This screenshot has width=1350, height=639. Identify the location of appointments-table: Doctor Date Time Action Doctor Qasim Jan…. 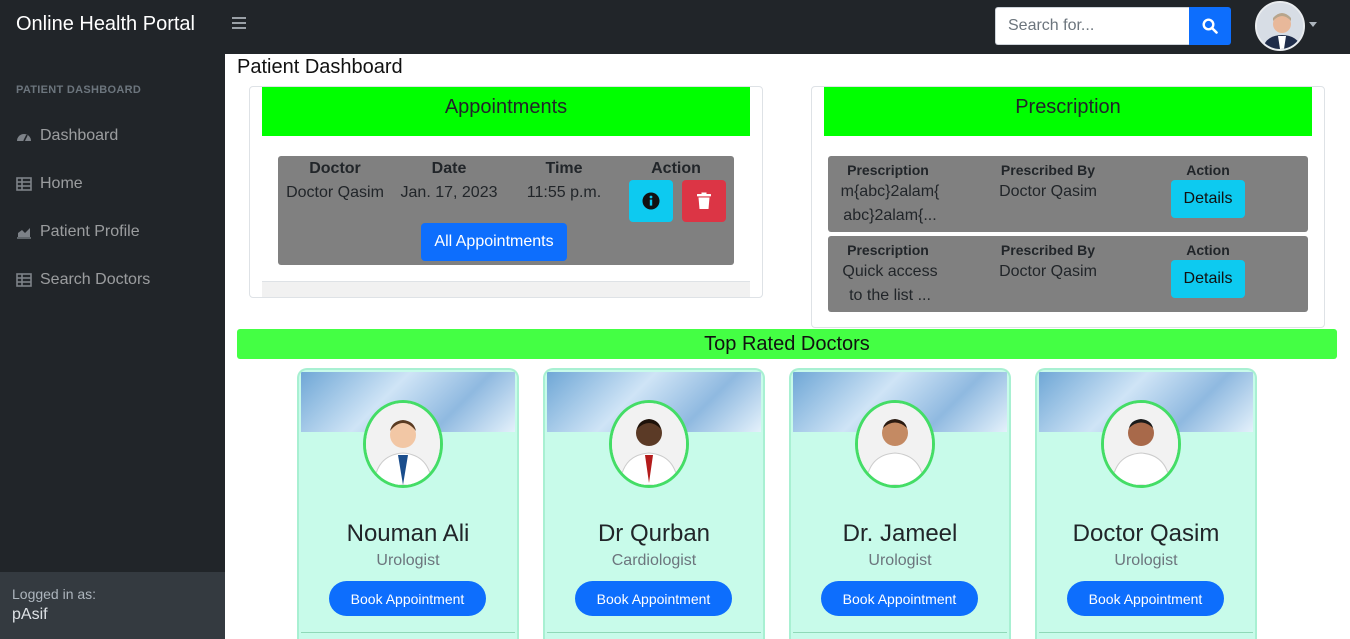
(506, 210).